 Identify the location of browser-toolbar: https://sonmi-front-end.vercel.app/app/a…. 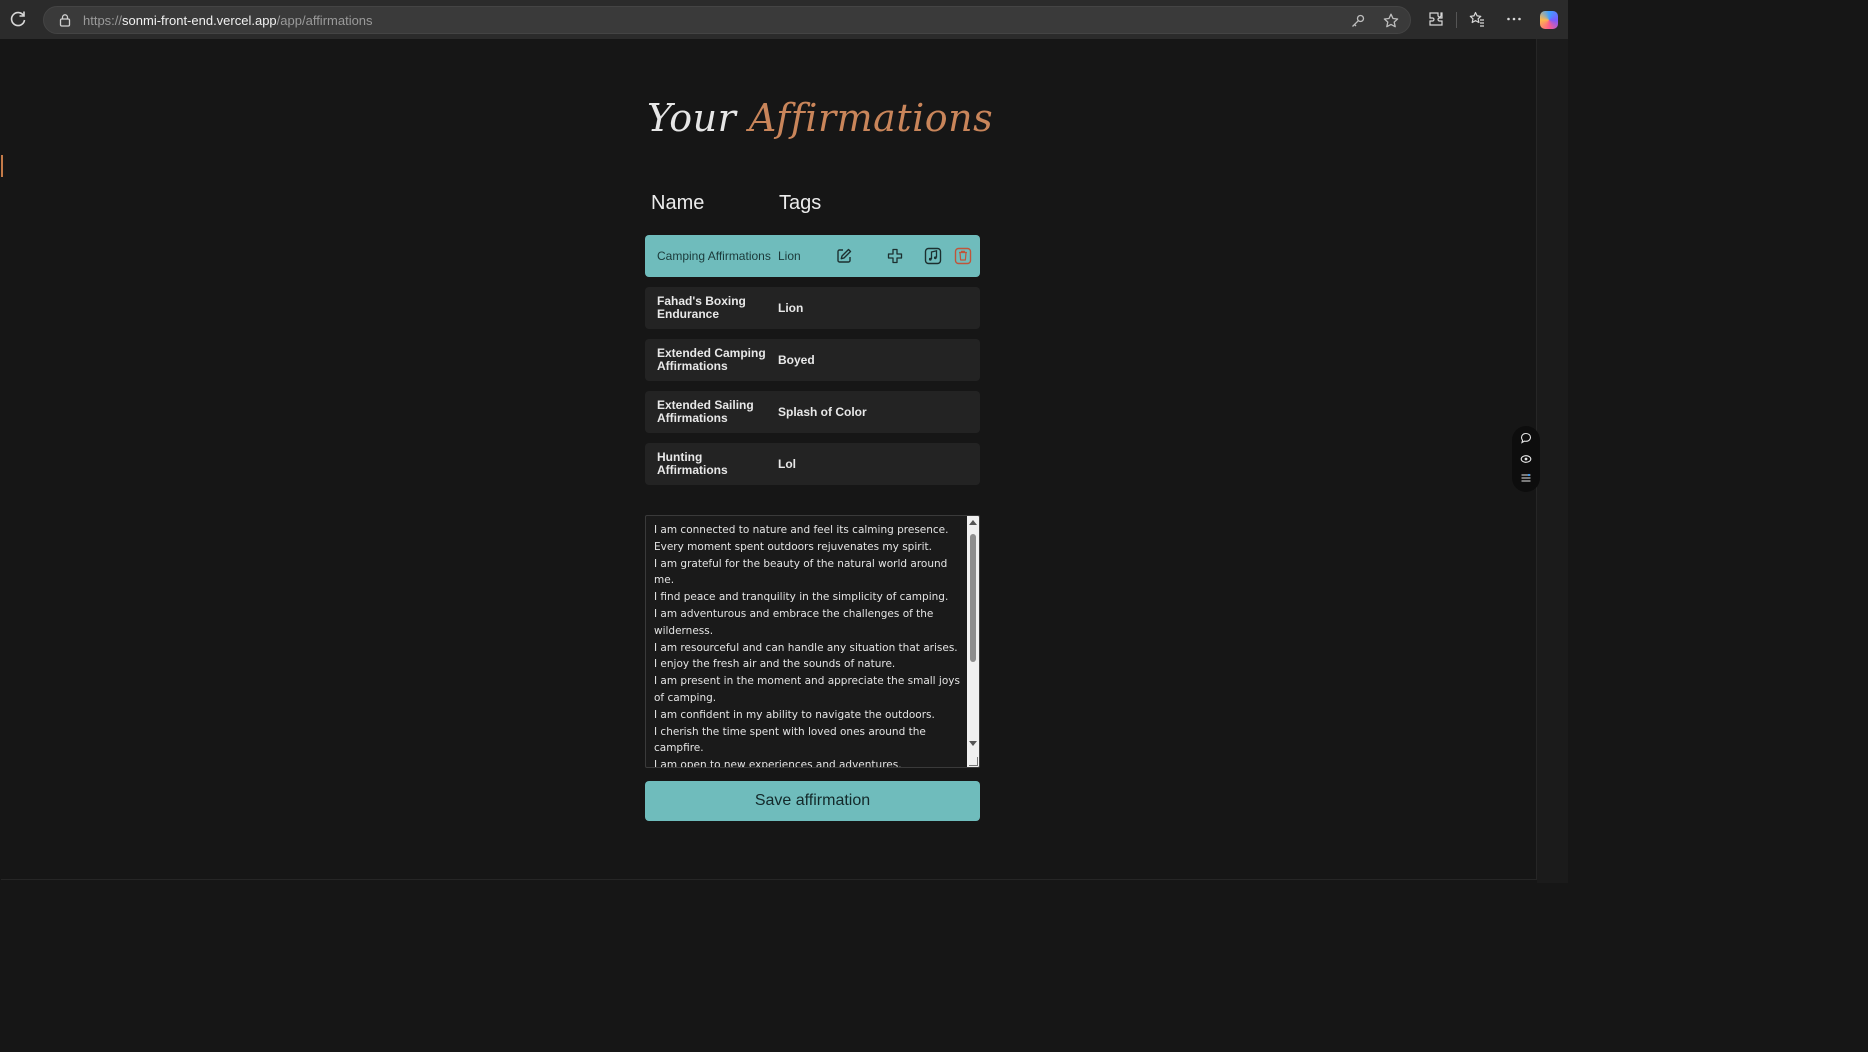
(784, 19).